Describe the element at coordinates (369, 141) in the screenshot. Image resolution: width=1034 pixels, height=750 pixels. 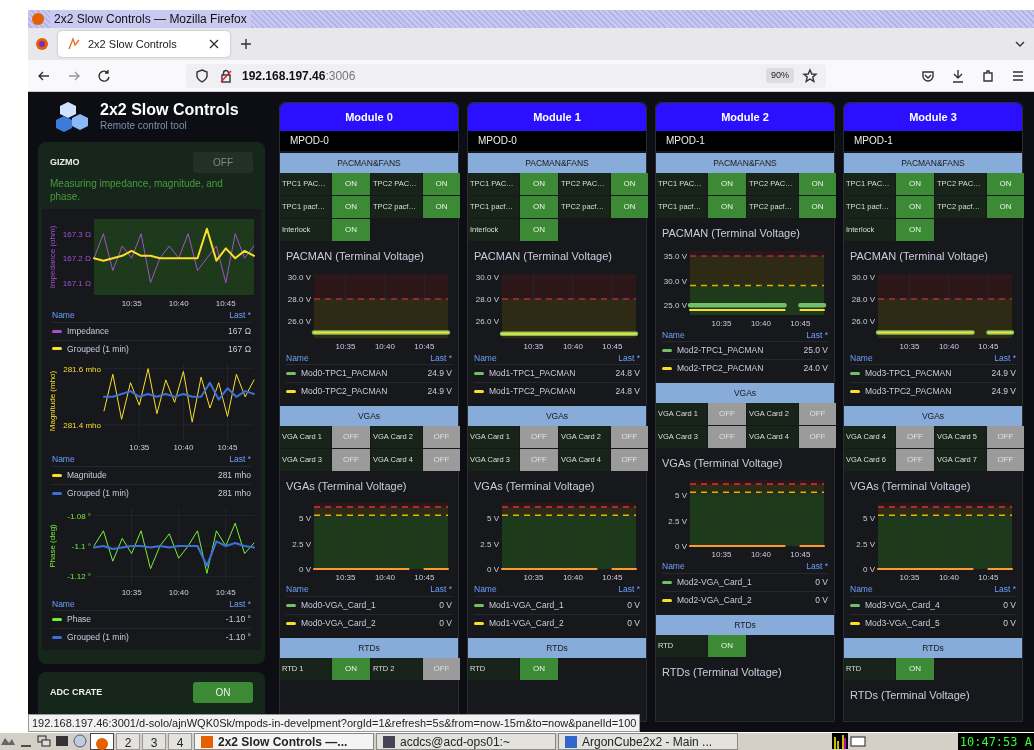
I see `supply-label: MPOD-0` at that location.